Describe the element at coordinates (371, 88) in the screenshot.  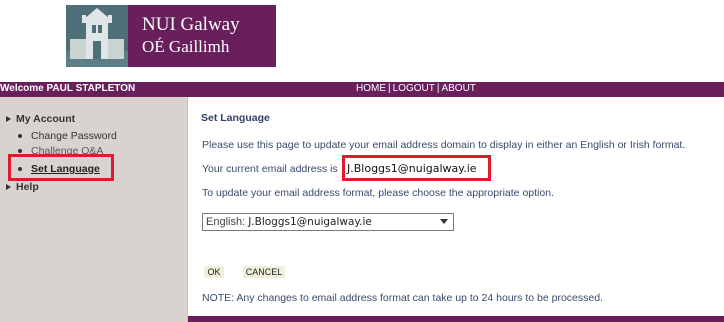
I see `nav-home-link: HOME` at that location.